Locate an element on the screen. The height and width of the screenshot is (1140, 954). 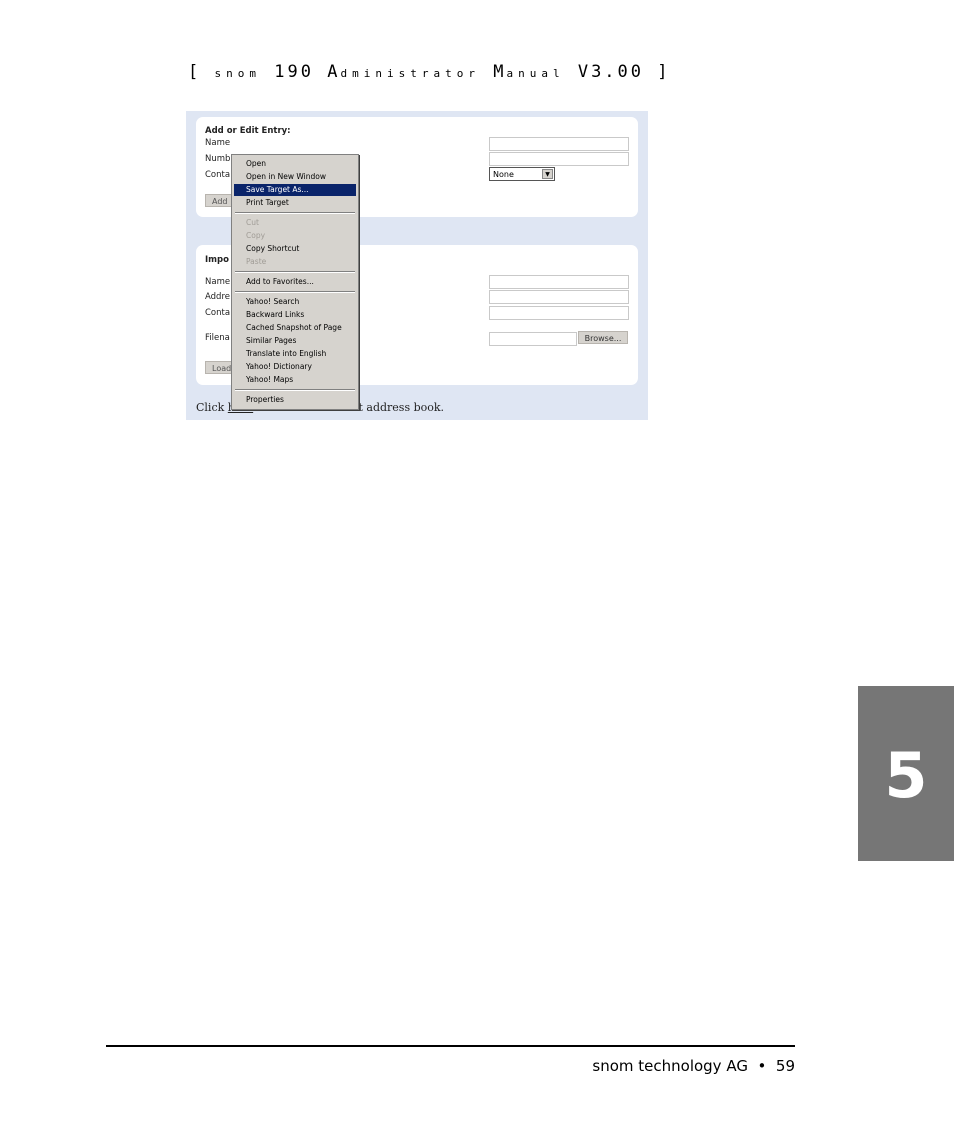
menu-item-paste: Paste is located at coordinates (256, 261).